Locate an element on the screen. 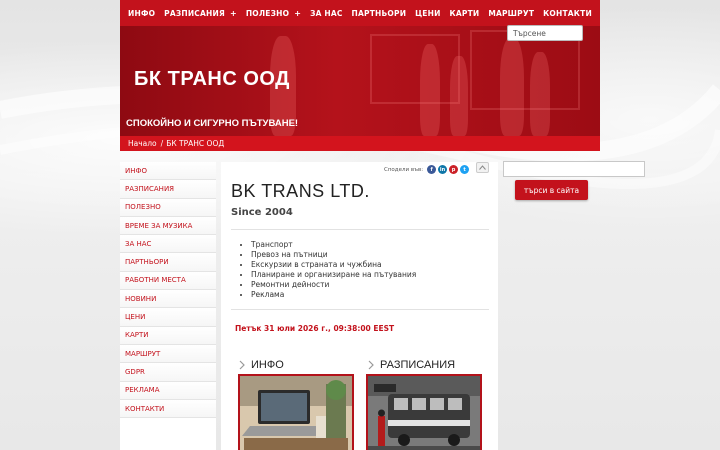 The height and width of the screenshot is (450, 720). sidebar-item-music-time: ВРЕМЕ ЗА МУЗИКА is located at coordinates (168, 226).